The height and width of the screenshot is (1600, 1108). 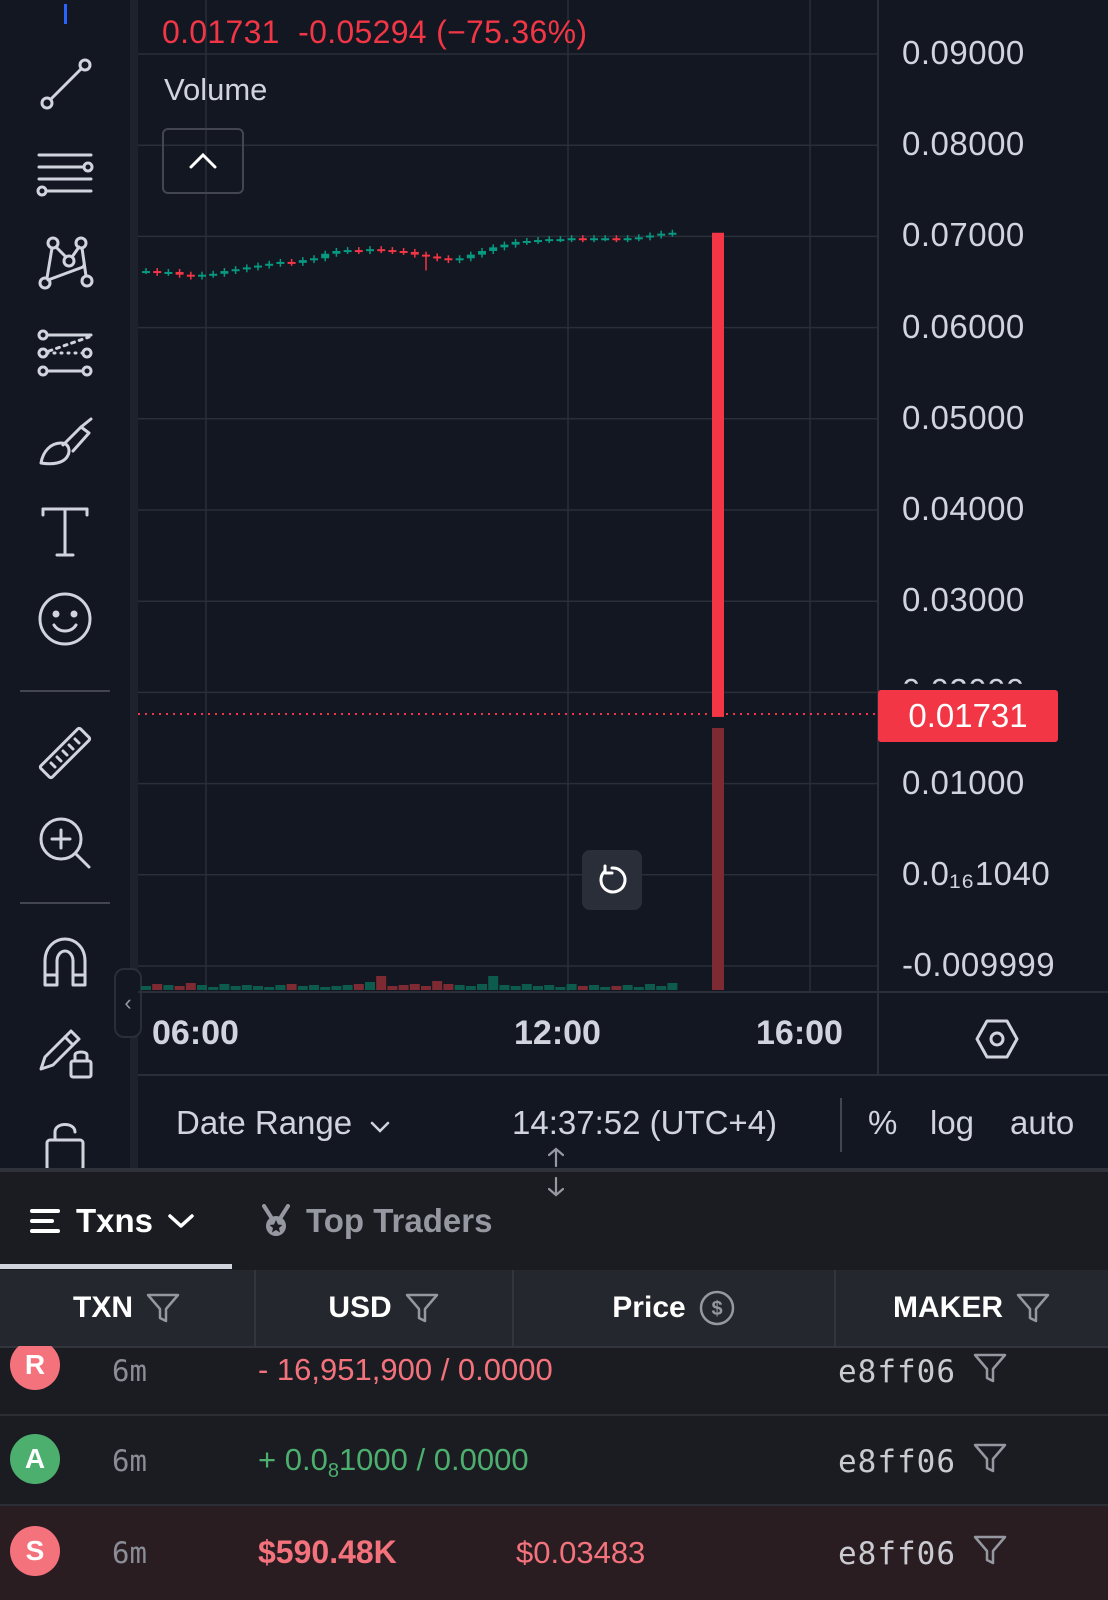 I want to click on fib-icon, so click(x=65, y=175).